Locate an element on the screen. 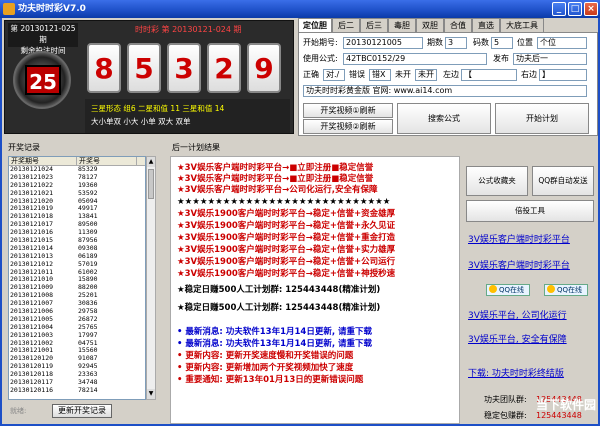  codes-label: 码数 is located at coordinates (481, 42).